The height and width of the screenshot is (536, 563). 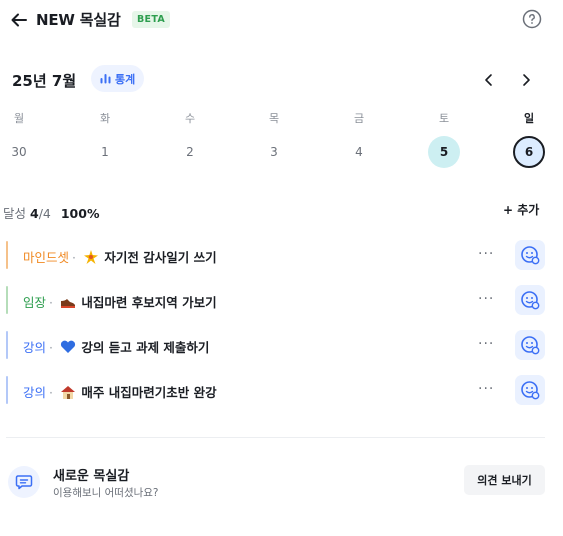 I want to click on shoe-icon, so click(x=68, y=303).